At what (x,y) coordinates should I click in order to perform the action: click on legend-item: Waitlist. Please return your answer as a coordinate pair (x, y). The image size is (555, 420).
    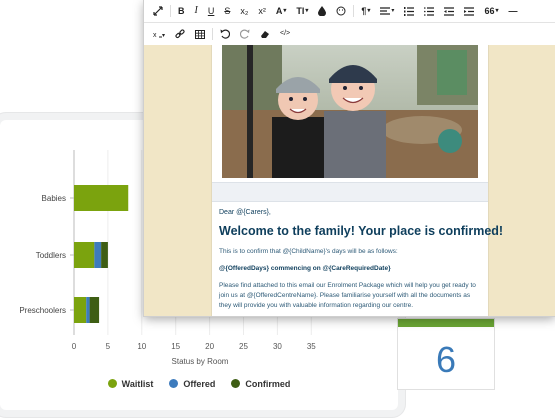
    Looking at the image, I should click on (130, 384).